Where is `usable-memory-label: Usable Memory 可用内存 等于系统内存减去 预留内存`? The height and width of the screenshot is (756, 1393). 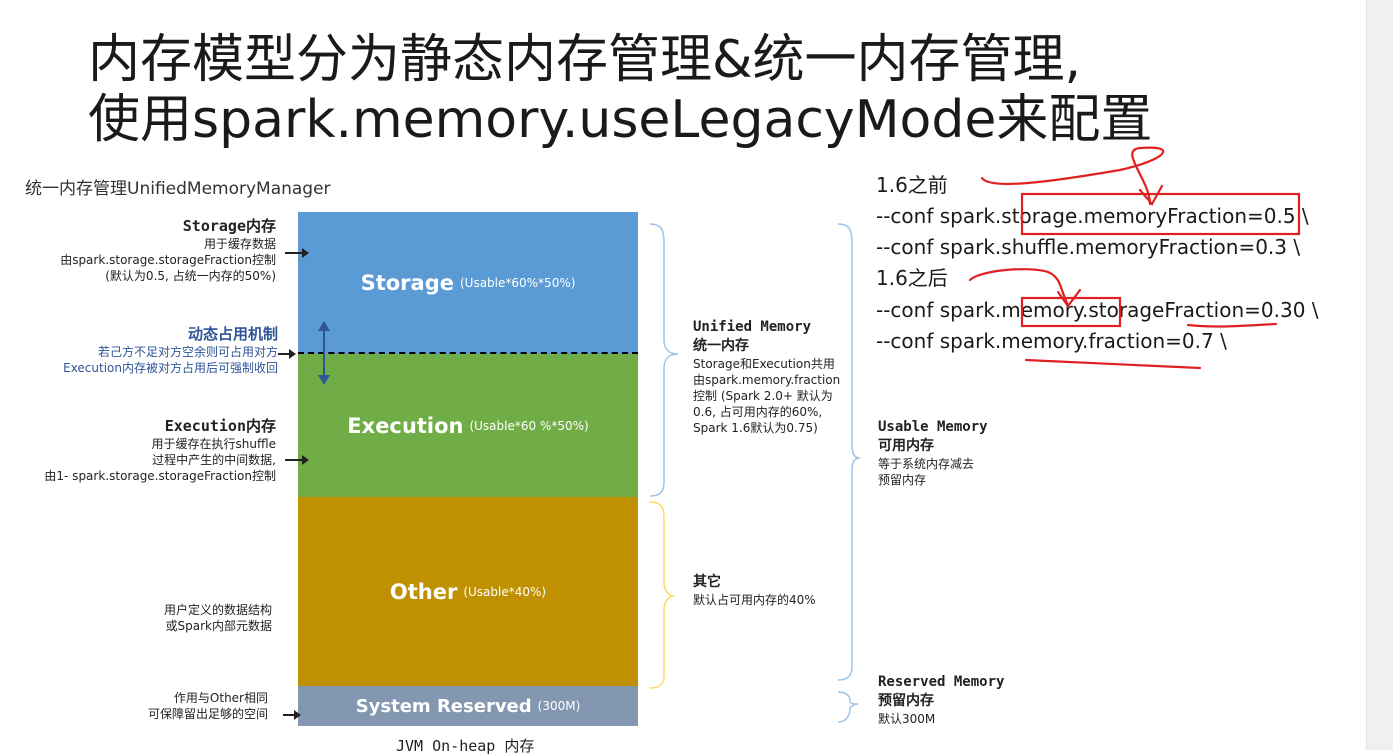 usable-memory-label: Usable Memory 可用内存 等于系统内存减去 预留内存 is located at coordinates (933, 453).